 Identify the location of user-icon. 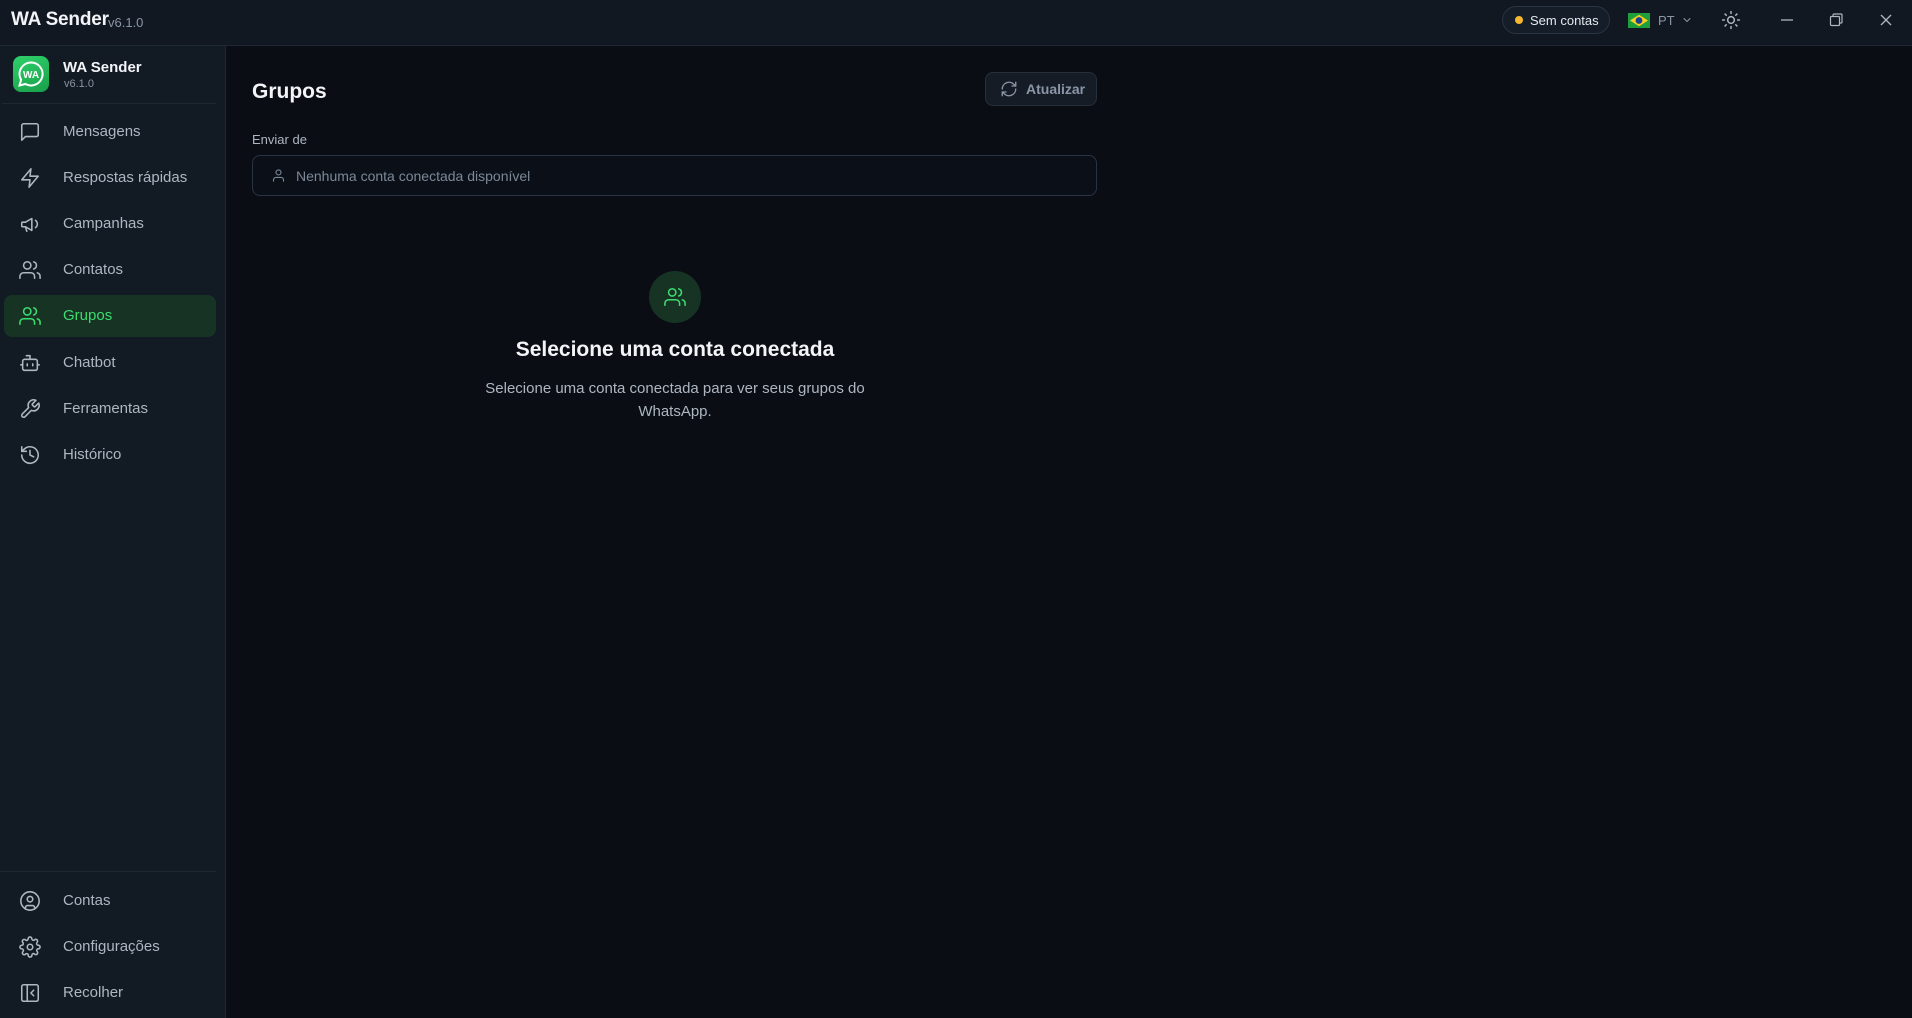
(278, 175).